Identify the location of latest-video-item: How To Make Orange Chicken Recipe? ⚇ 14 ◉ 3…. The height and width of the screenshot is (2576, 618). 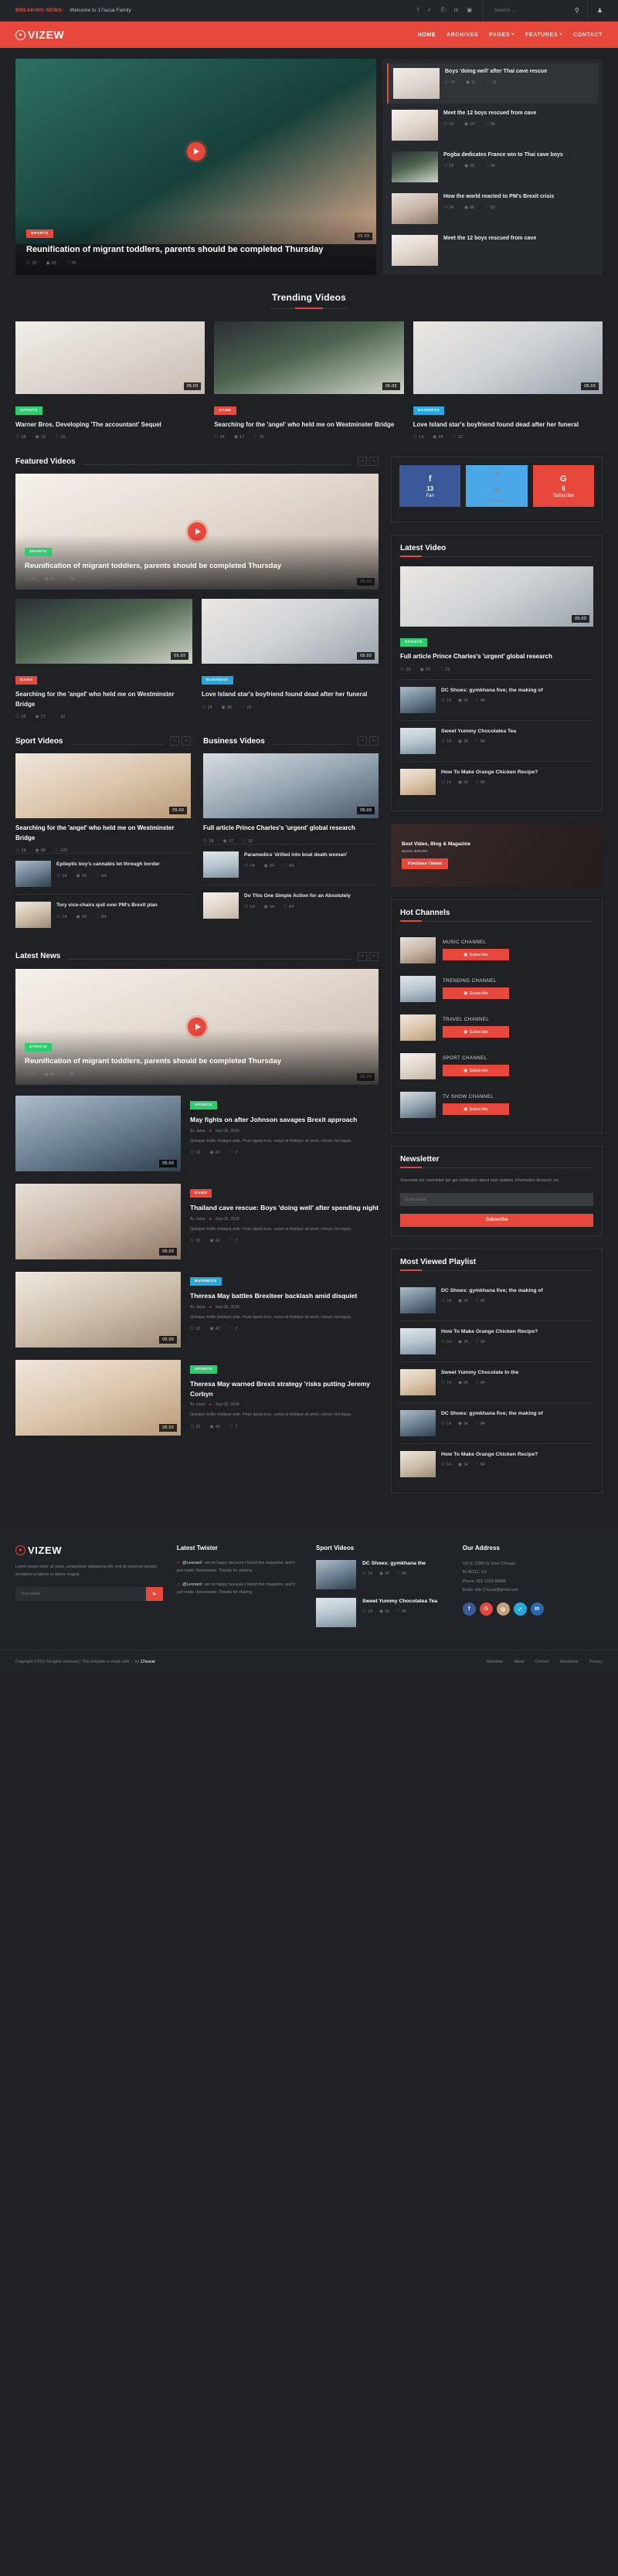
(496, 781).